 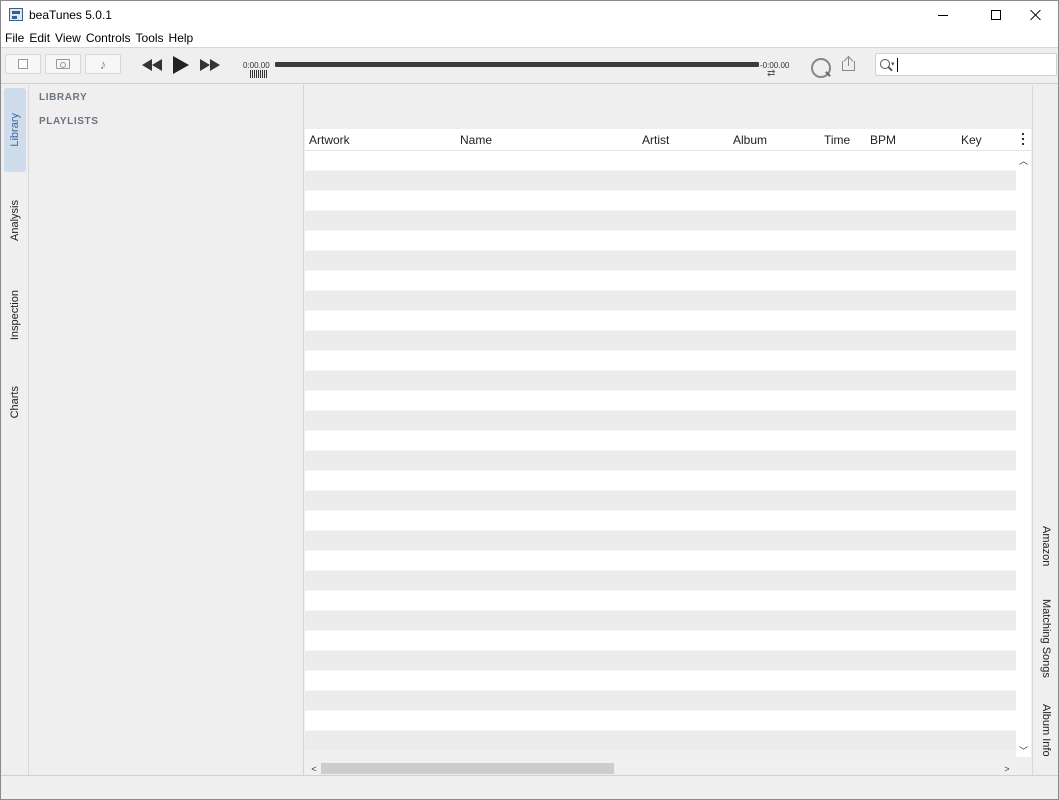 I want to click on horizontal-scroll-thumb, so click(x=467, y=768).